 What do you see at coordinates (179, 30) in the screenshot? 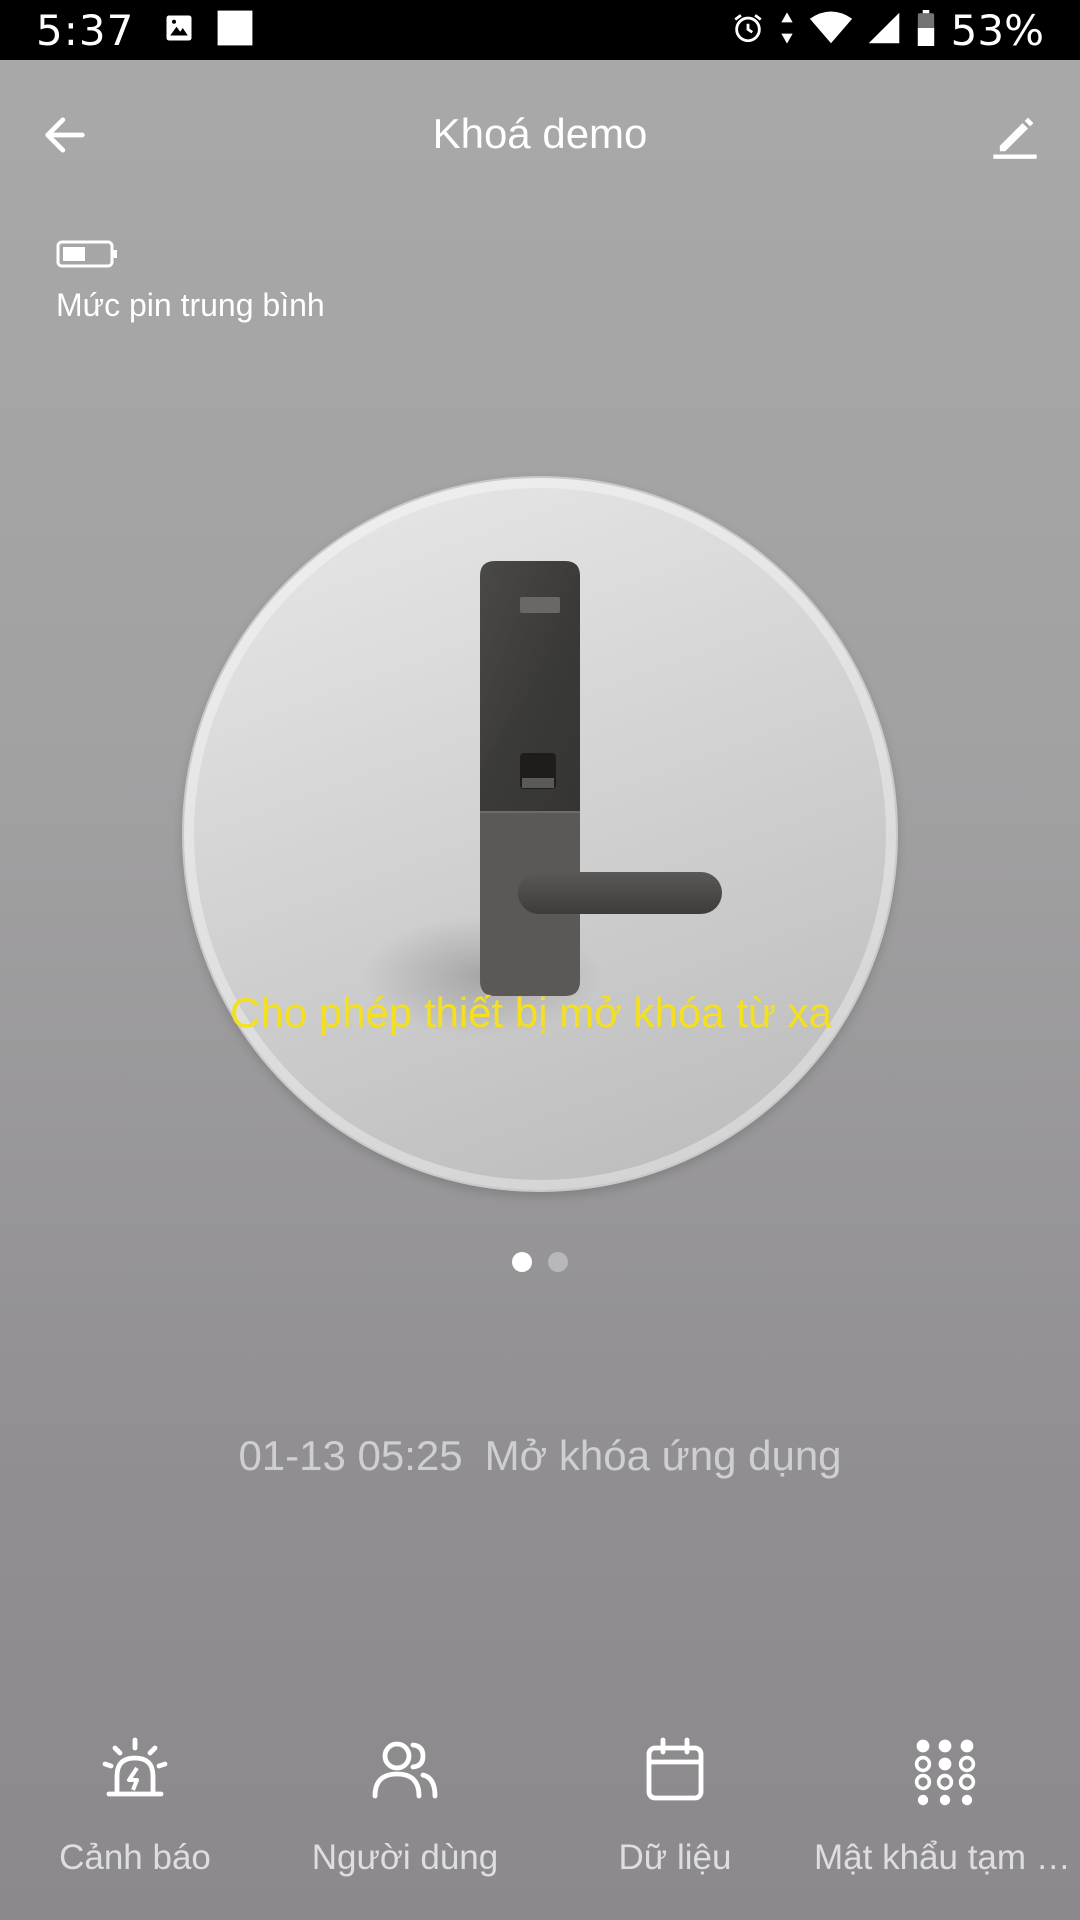
I see `image-icon` at bounding box center [179, 30].